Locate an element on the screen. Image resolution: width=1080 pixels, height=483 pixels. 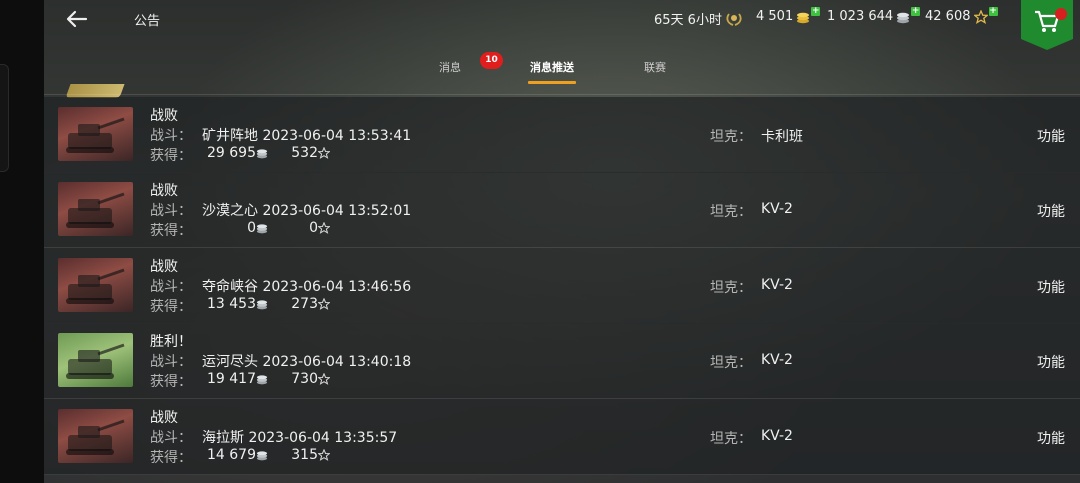
add-free-xp-icon: + is located at coordinates (993, 11).